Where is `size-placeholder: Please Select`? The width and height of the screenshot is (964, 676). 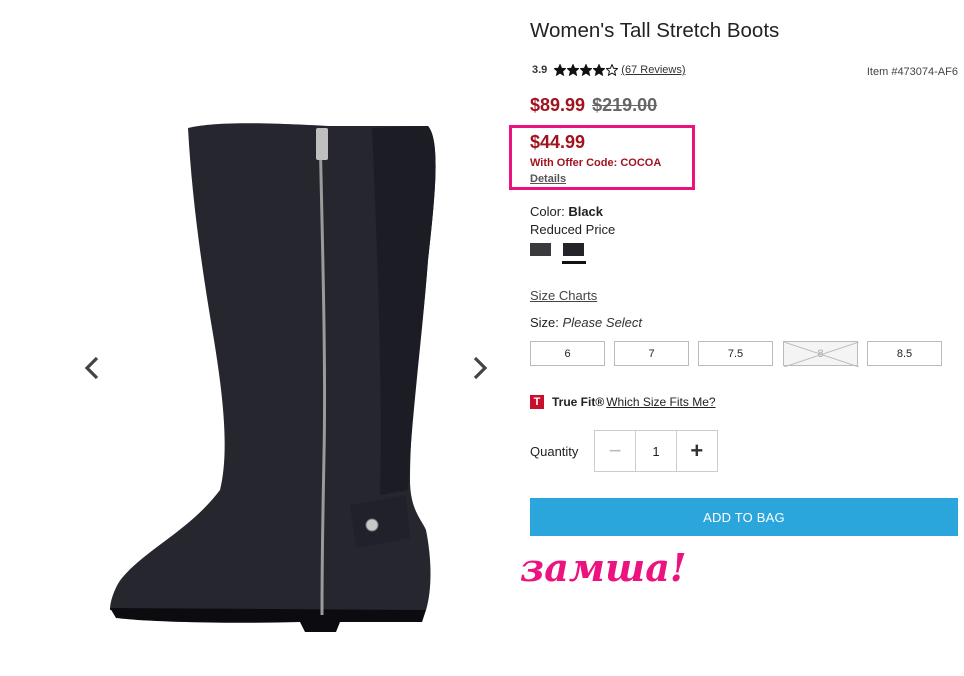
size-placeholder: Please Select is located at coordinates (602, 322).